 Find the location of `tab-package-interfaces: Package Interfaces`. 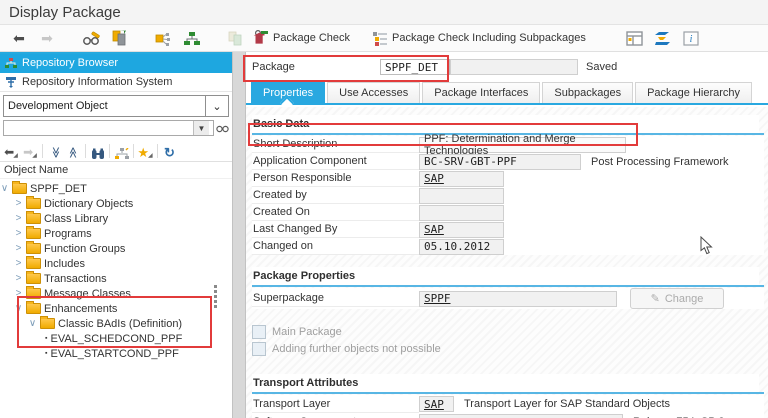

tab-package-interfaces: Package Interfaces is located at coordinates (481, 92).